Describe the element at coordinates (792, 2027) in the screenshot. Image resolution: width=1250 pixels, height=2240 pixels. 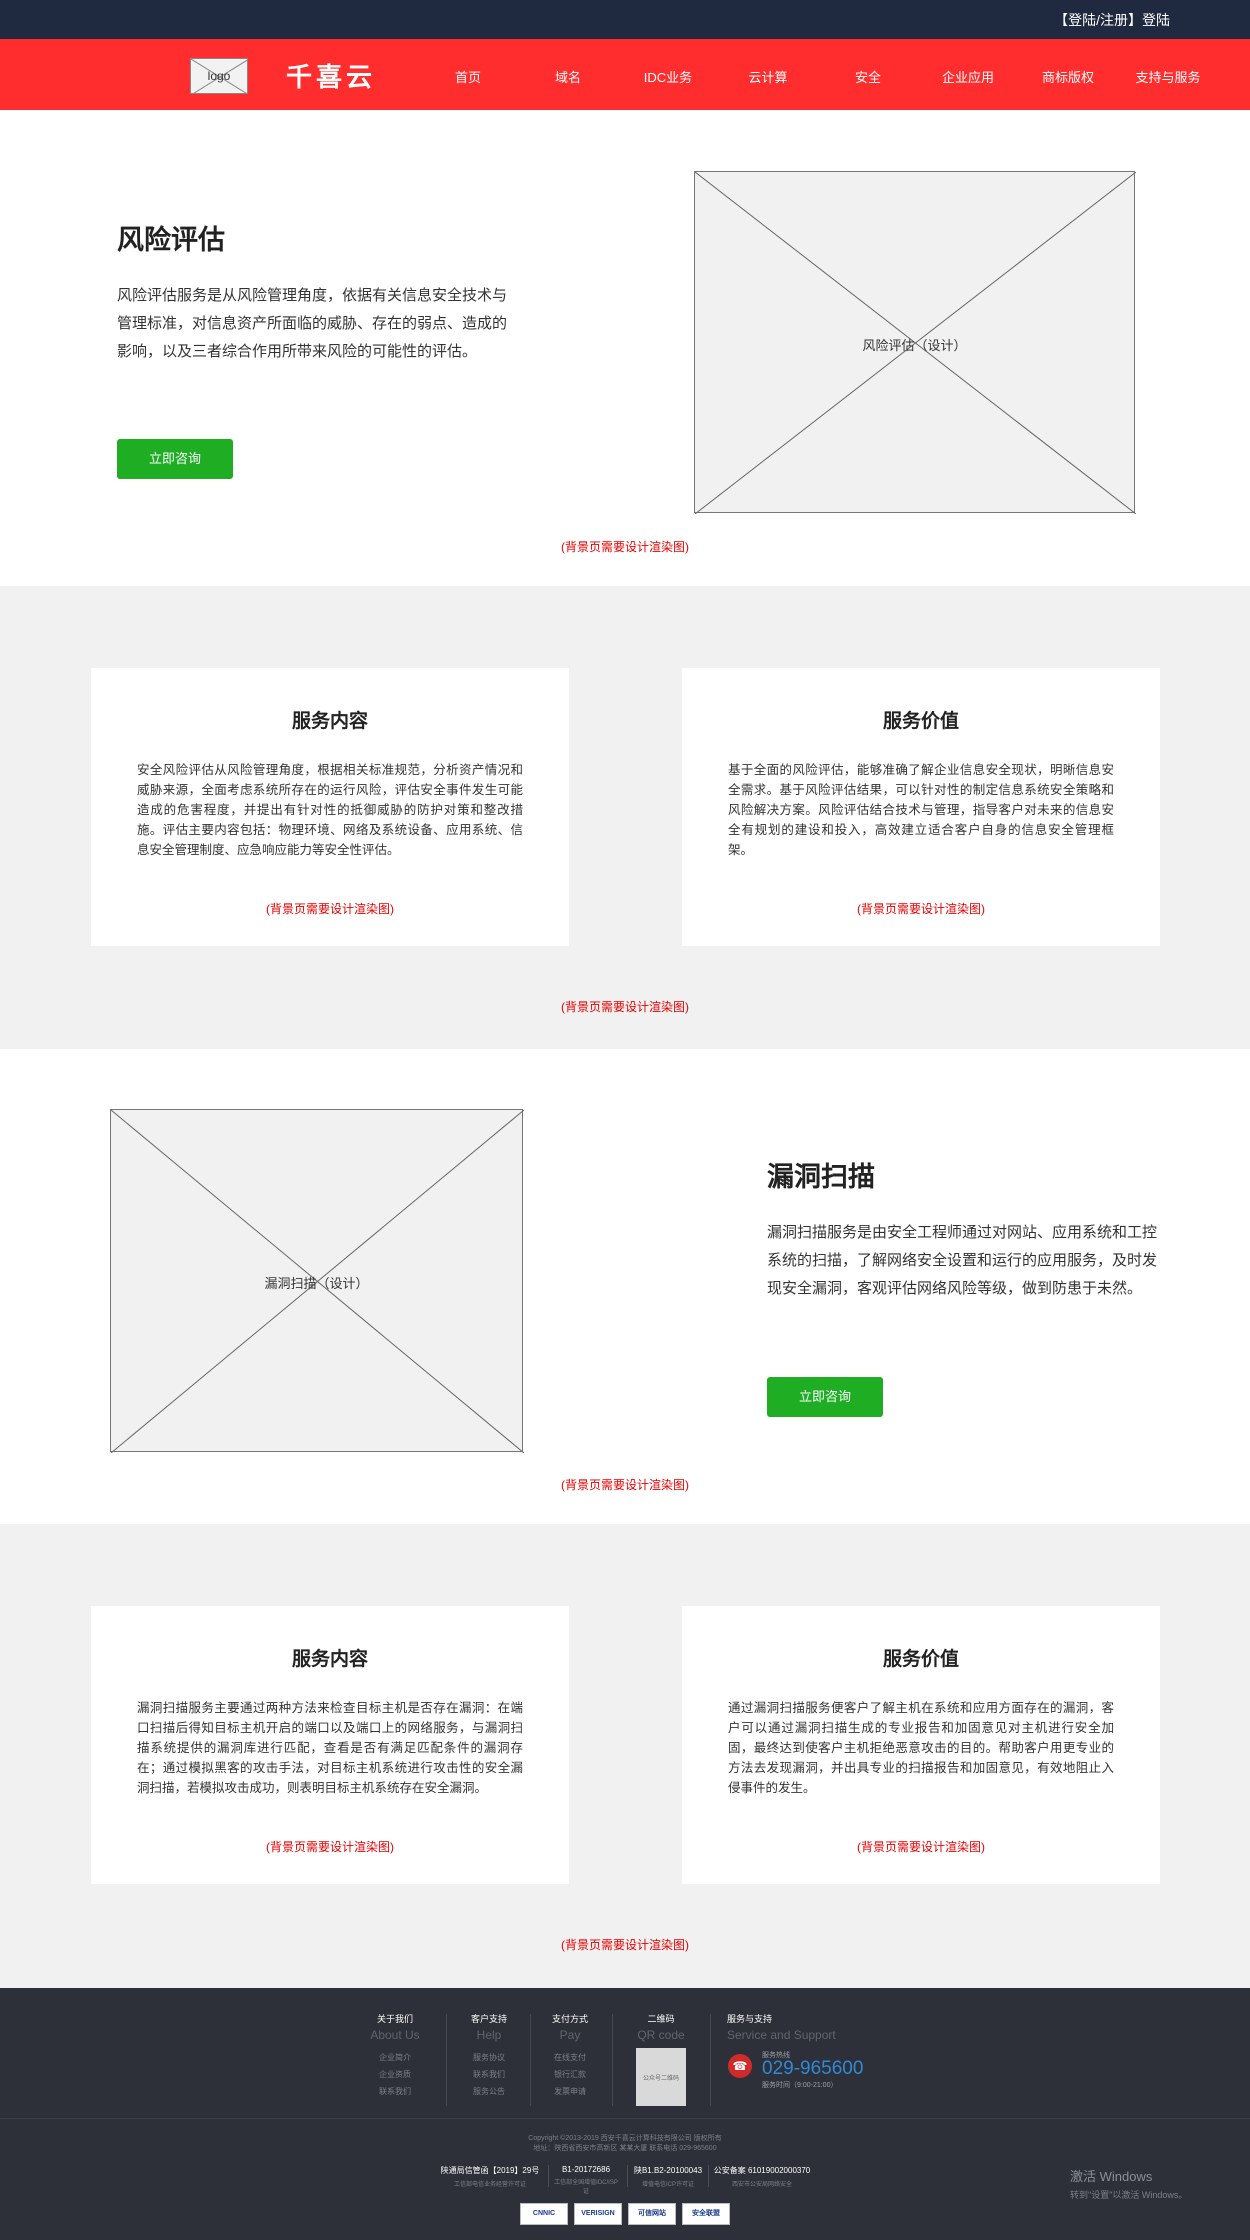
I see `footer-col-service: 服务与支持 Service and Support` at that location.